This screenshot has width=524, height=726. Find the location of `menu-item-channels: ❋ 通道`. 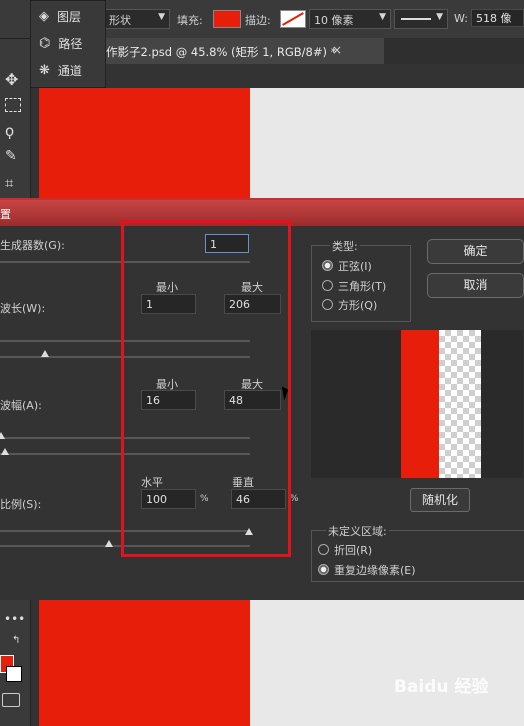

menu-item-channels: ❋ 通道 is located at coordinates (60, 70).